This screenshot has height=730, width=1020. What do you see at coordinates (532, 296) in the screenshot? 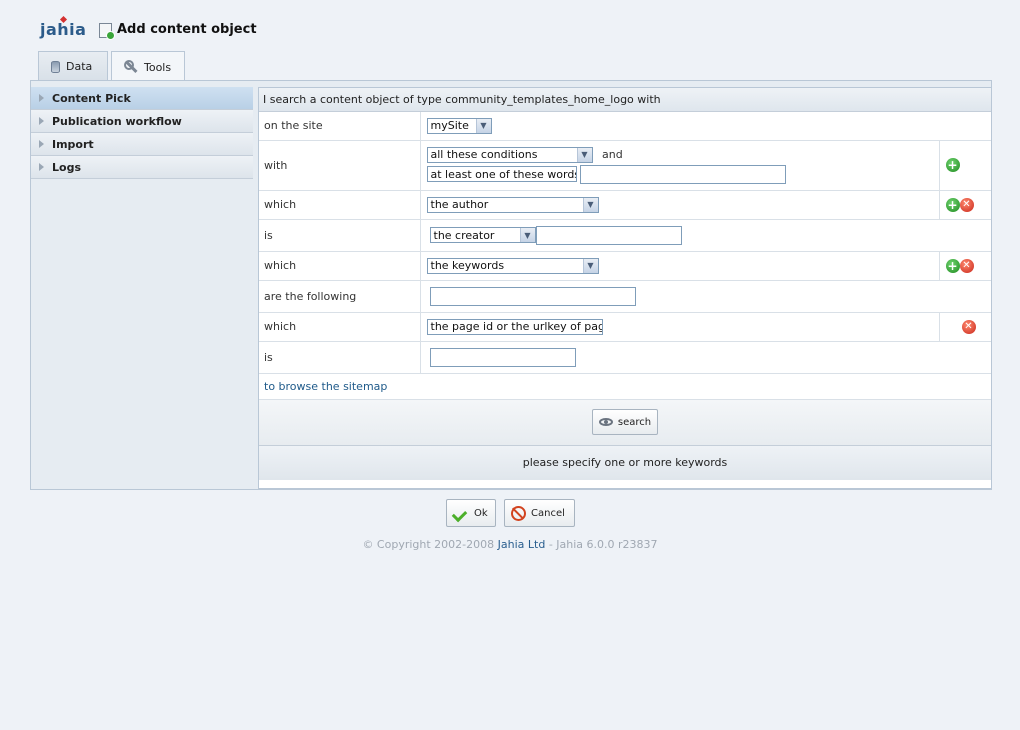
I see `keywords-list-input` at bounding box center [532, 296].